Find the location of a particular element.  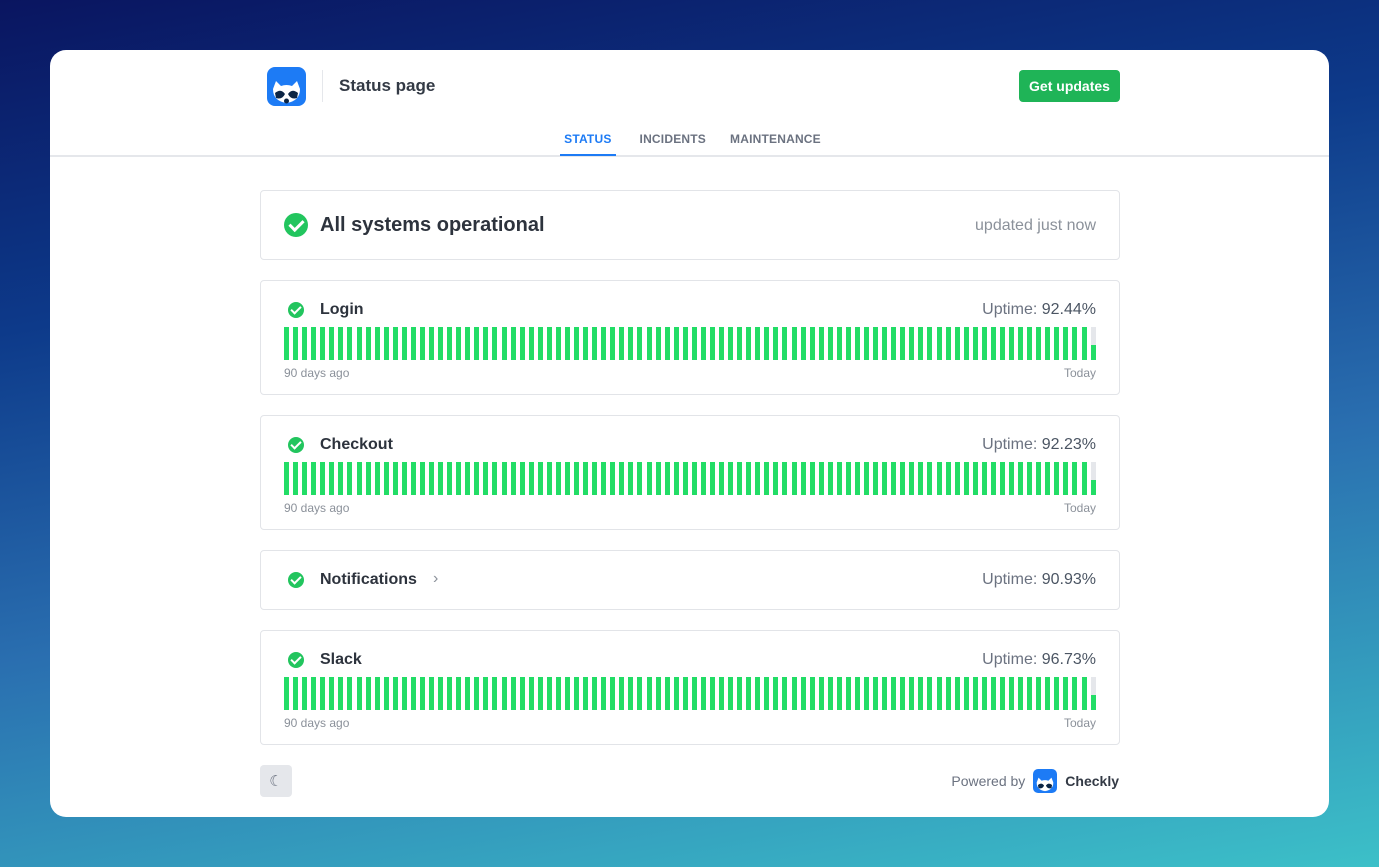

powered-by: Powered by Checkly is located at coordinates (1035, 781).